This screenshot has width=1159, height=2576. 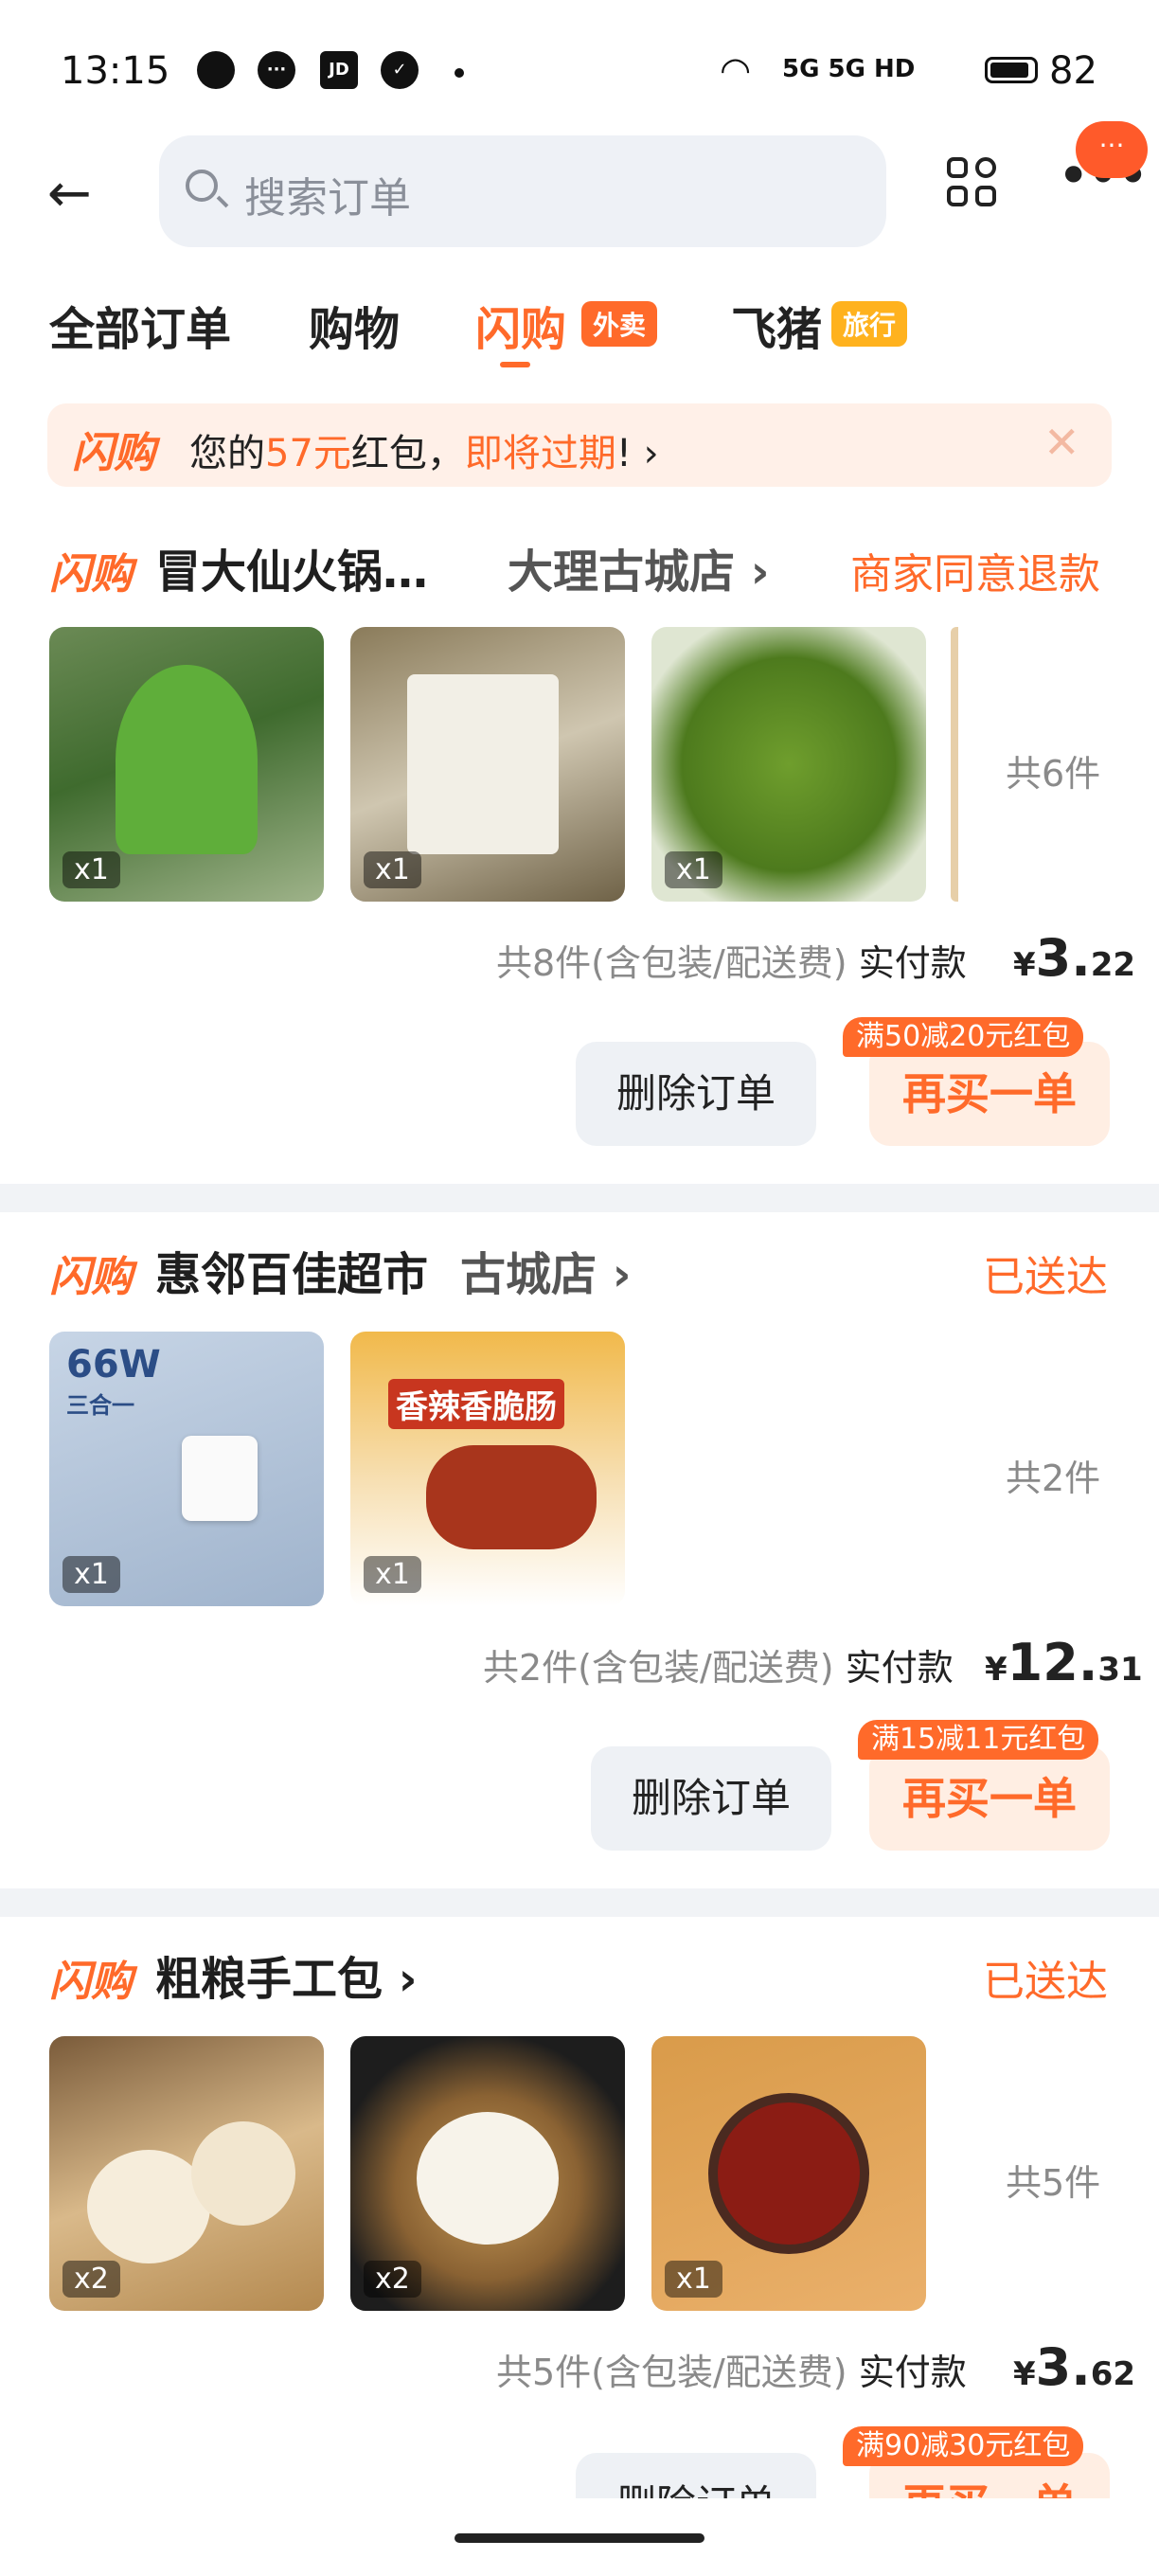 I want to click on item-count: 共5件, so click(x=1053, y=2183).